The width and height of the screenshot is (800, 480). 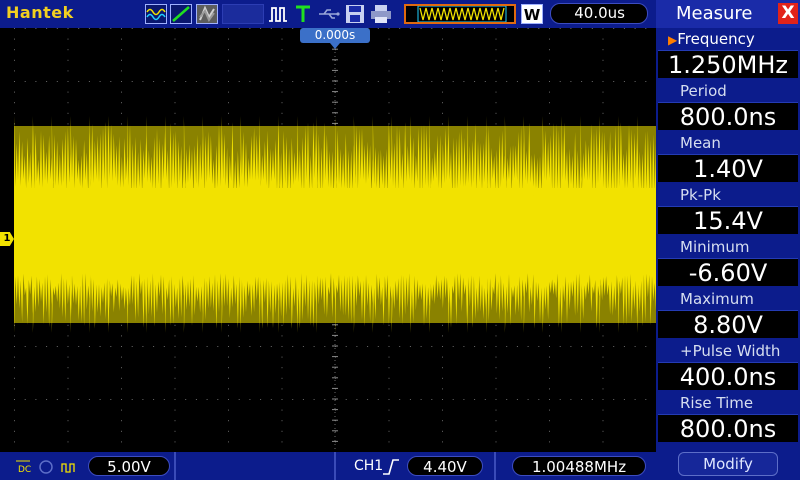 I want to click on measure-item-label: ▶Frequency, so click(x=728, y=39).